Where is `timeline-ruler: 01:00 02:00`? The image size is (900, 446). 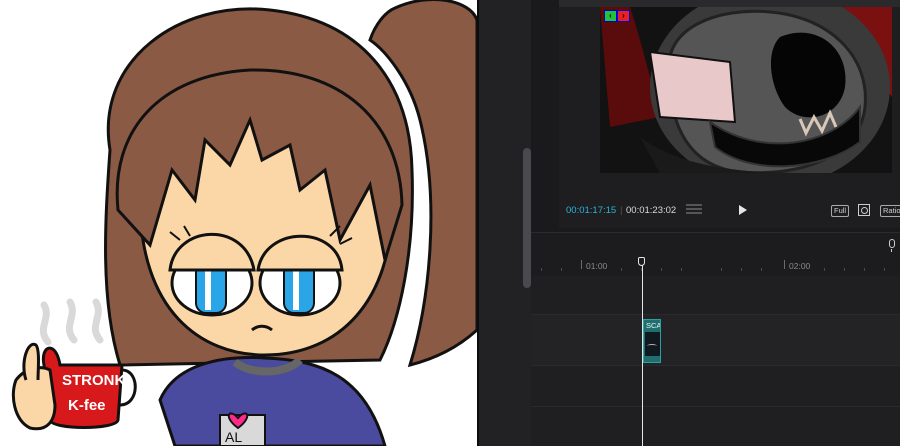
timeline-ruler: 01:00 02:00 is located at coordinates (715, 266).